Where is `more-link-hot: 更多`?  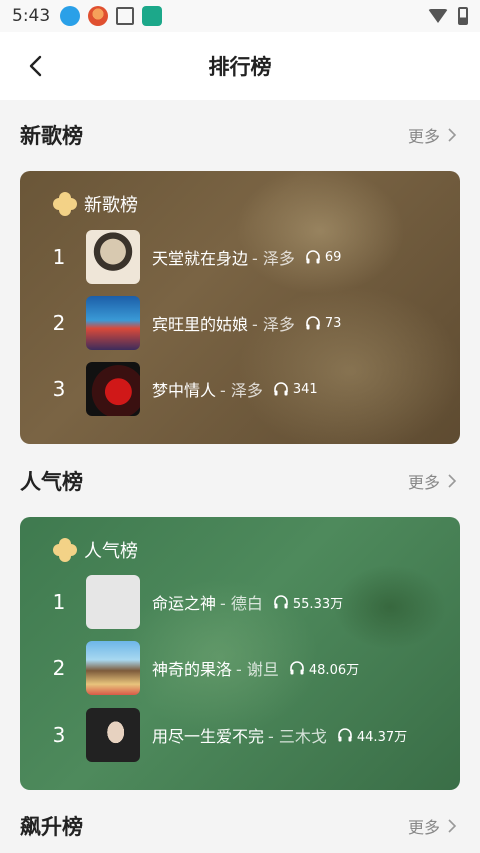
more-link-hot: 更多 is located at coordinates (434, 481).